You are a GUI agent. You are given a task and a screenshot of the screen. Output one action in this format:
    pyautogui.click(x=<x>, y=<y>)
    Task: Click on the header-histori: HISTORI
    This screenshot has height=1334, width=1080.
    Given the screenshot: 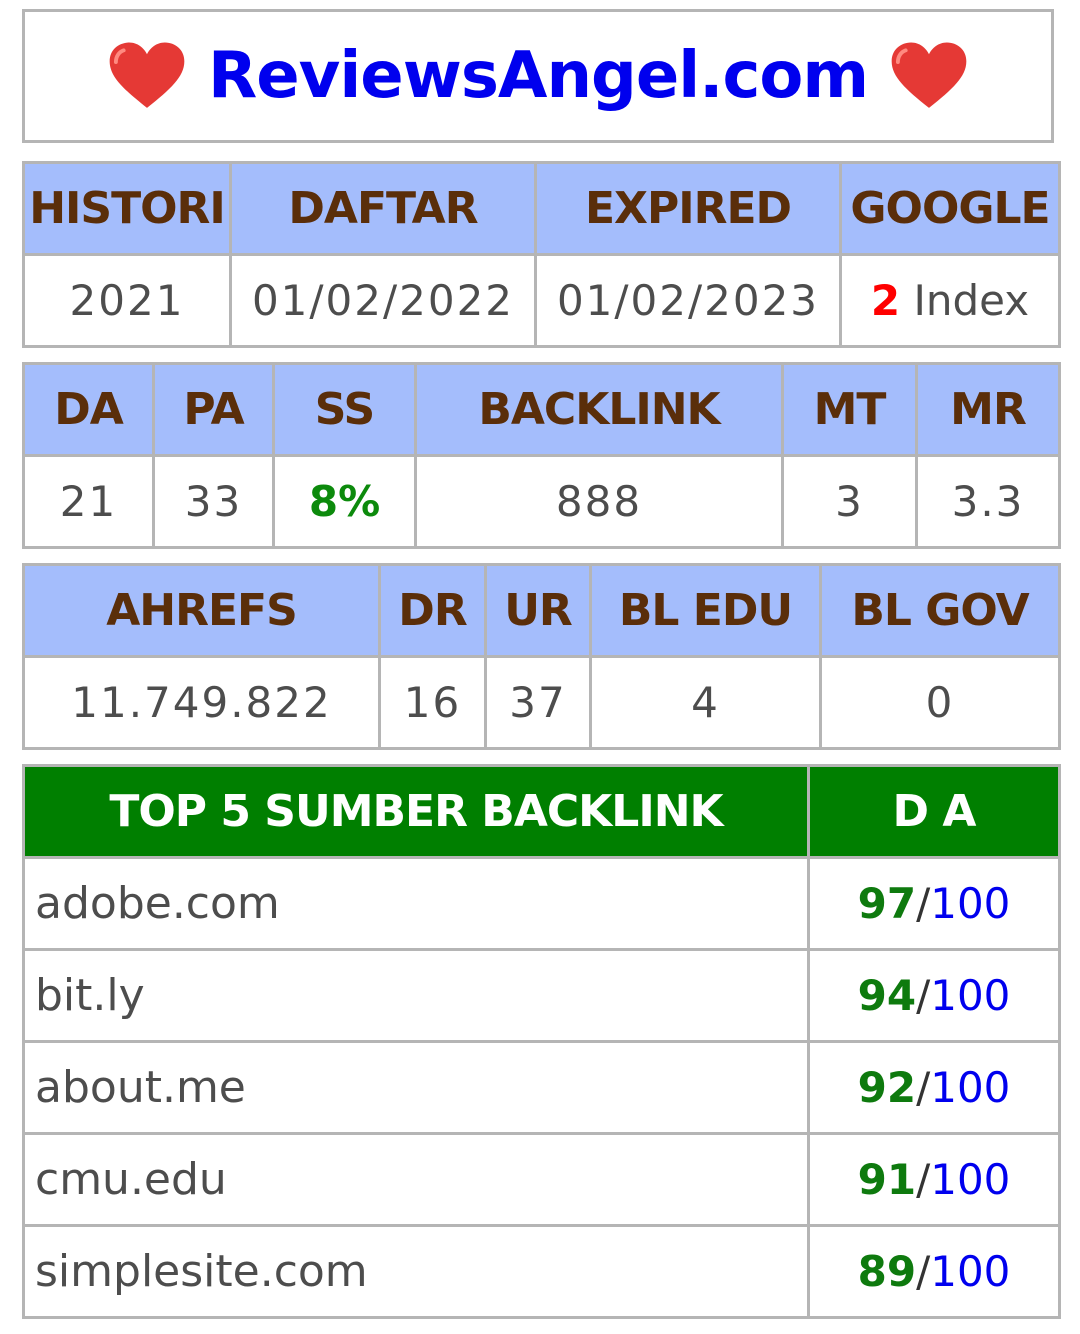 What is the action you would take?
    pyautogui.click(x=127, y=208)
    